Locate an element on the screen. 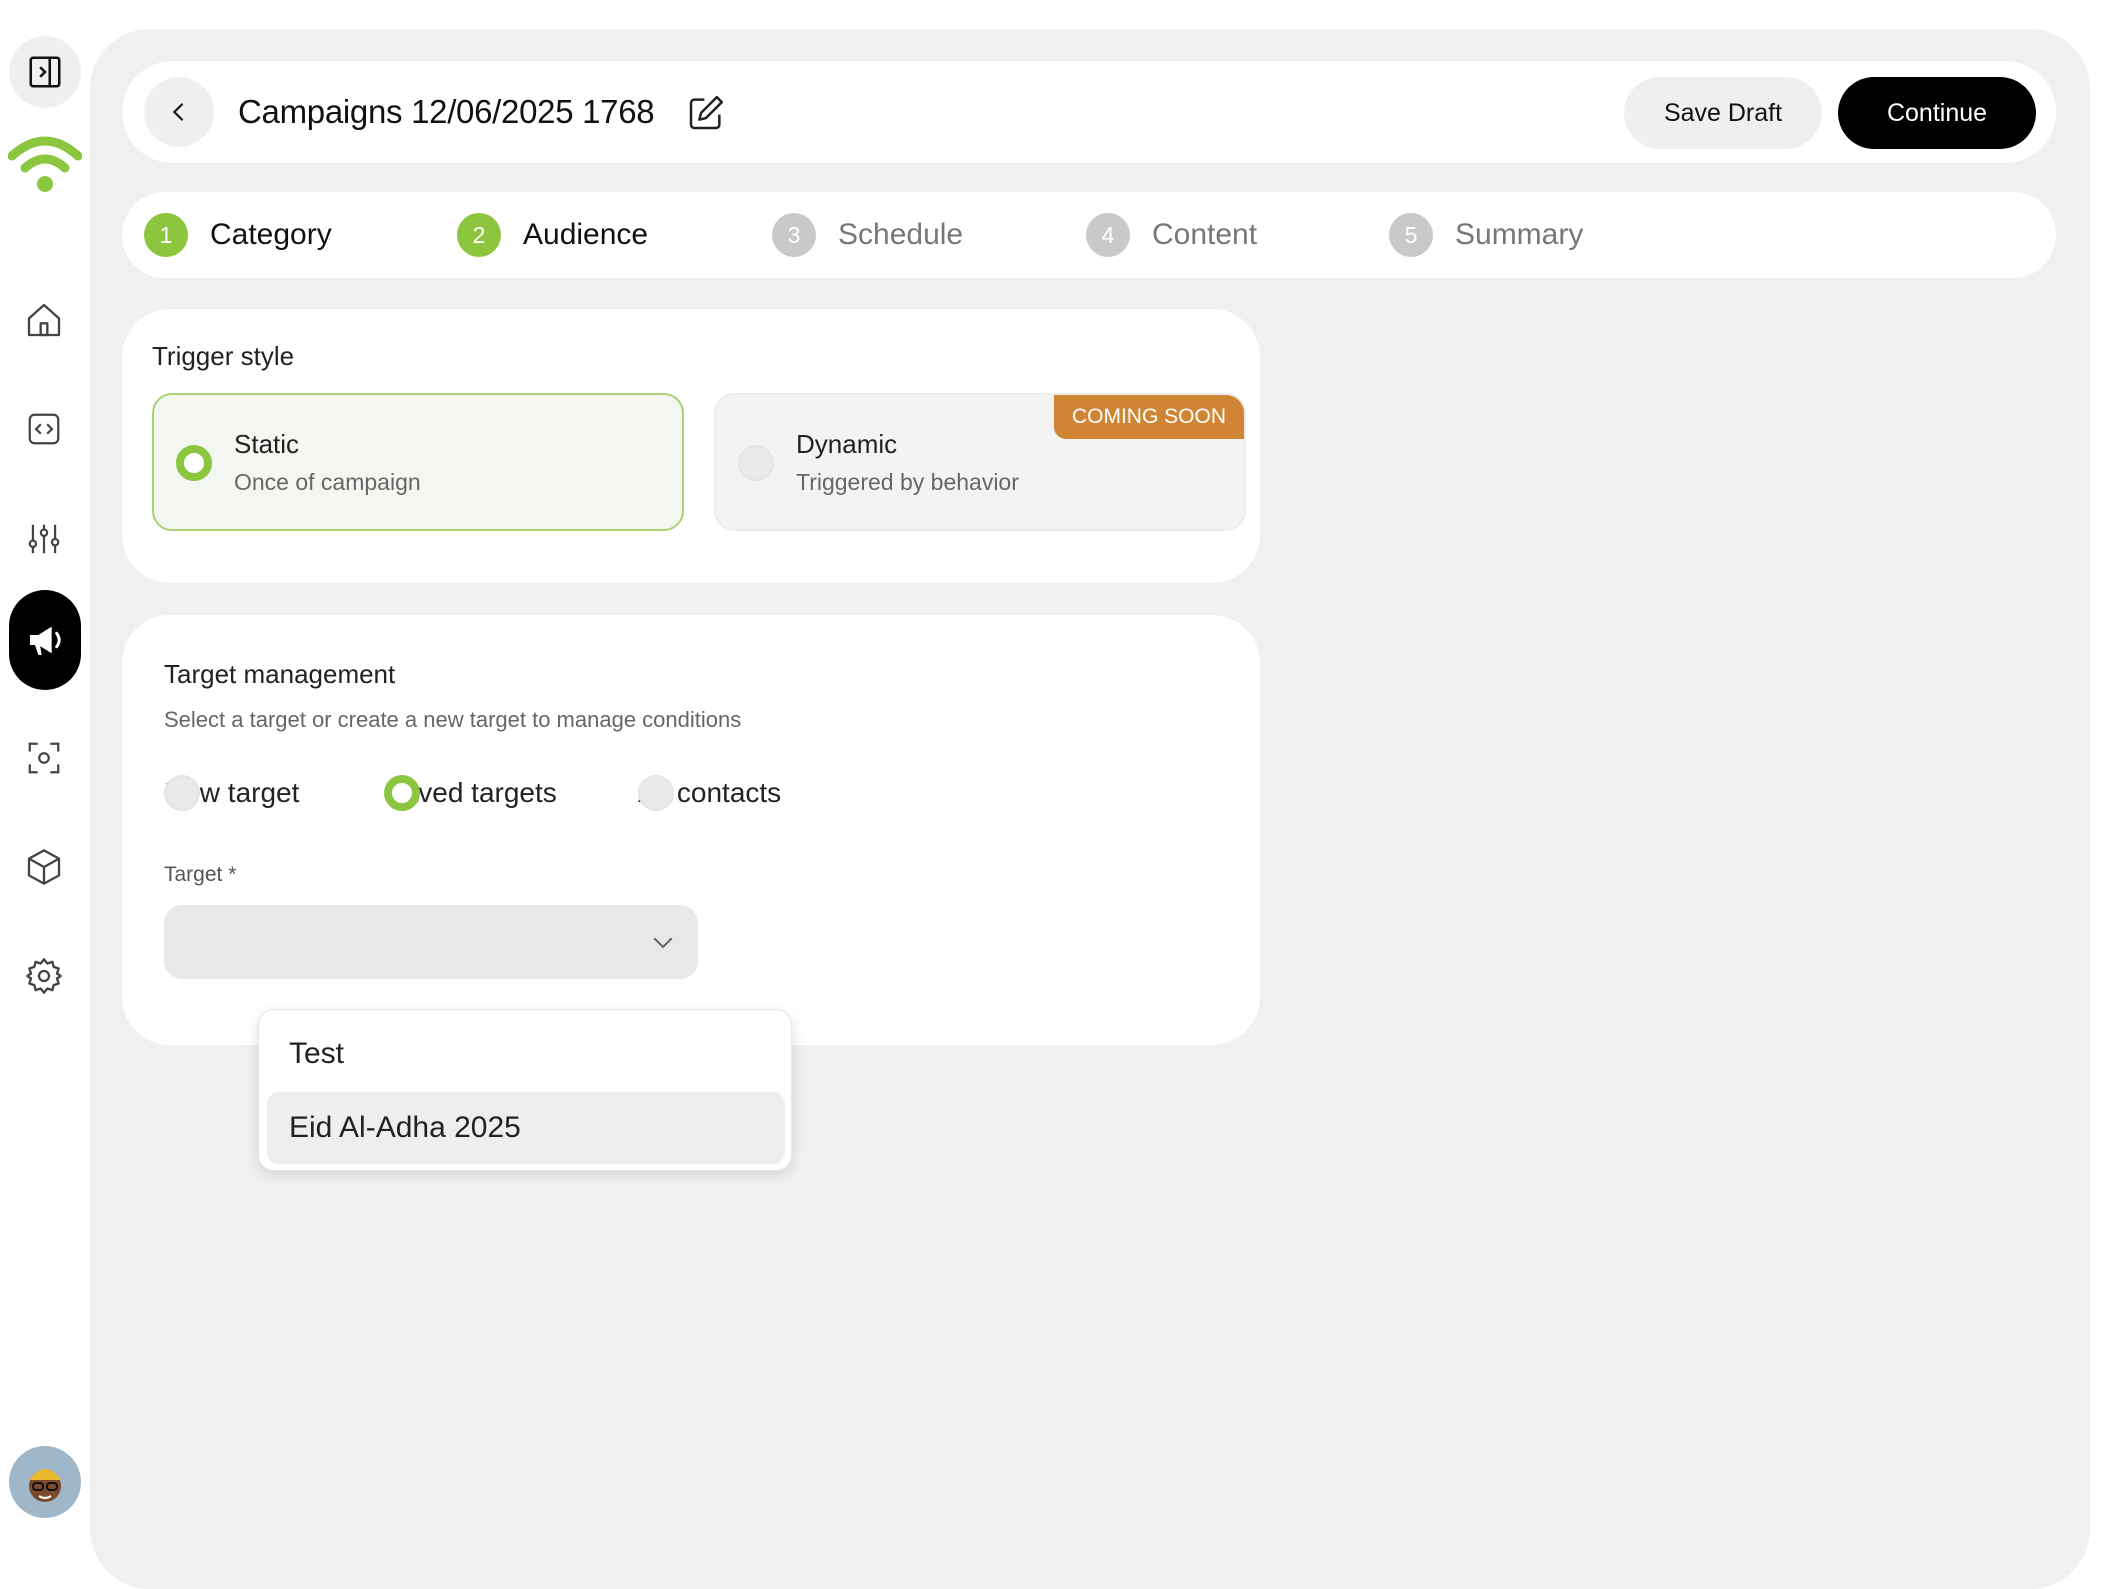 The image size is (2122, 1589). back-button is located at coordinates (179, 112).